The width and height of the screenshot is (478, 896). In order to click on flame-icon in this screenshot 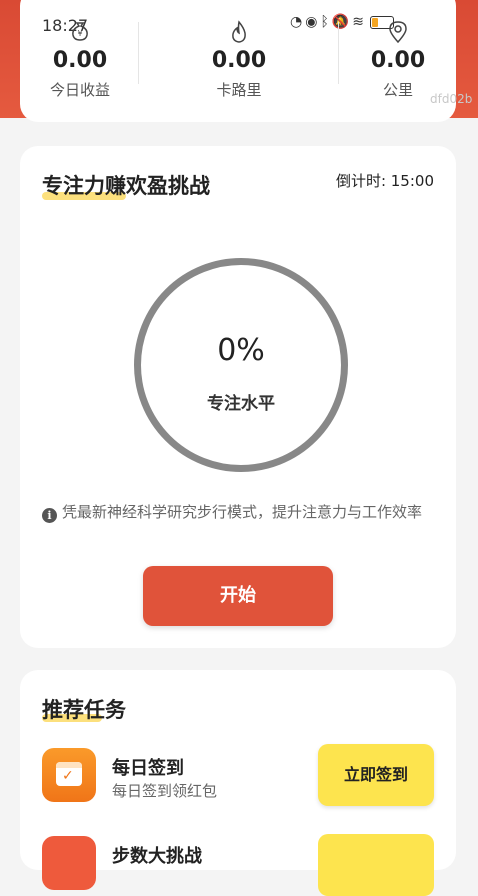, I will do `click(239, 32)`.